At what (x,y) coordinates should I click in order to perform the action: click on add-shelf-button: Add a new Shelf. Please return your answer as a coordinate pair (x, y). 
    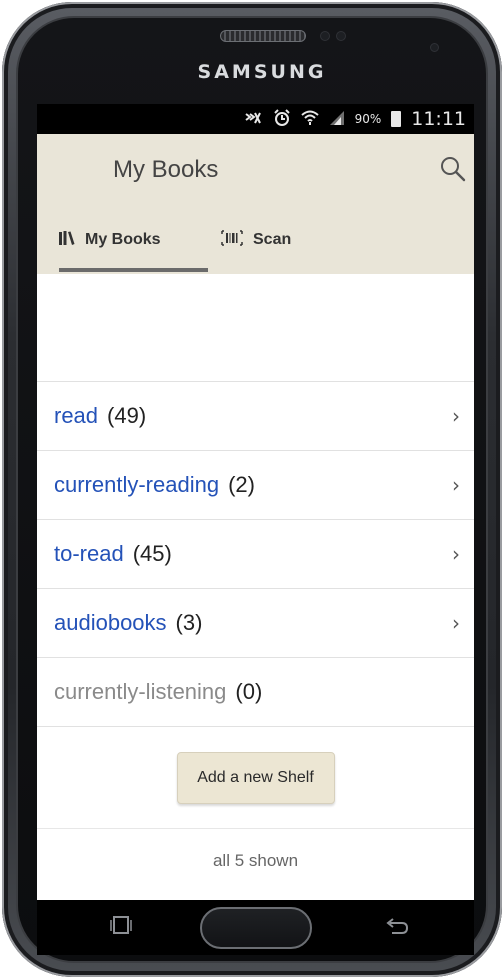
    Looking at the image, I should click on (255, 777).